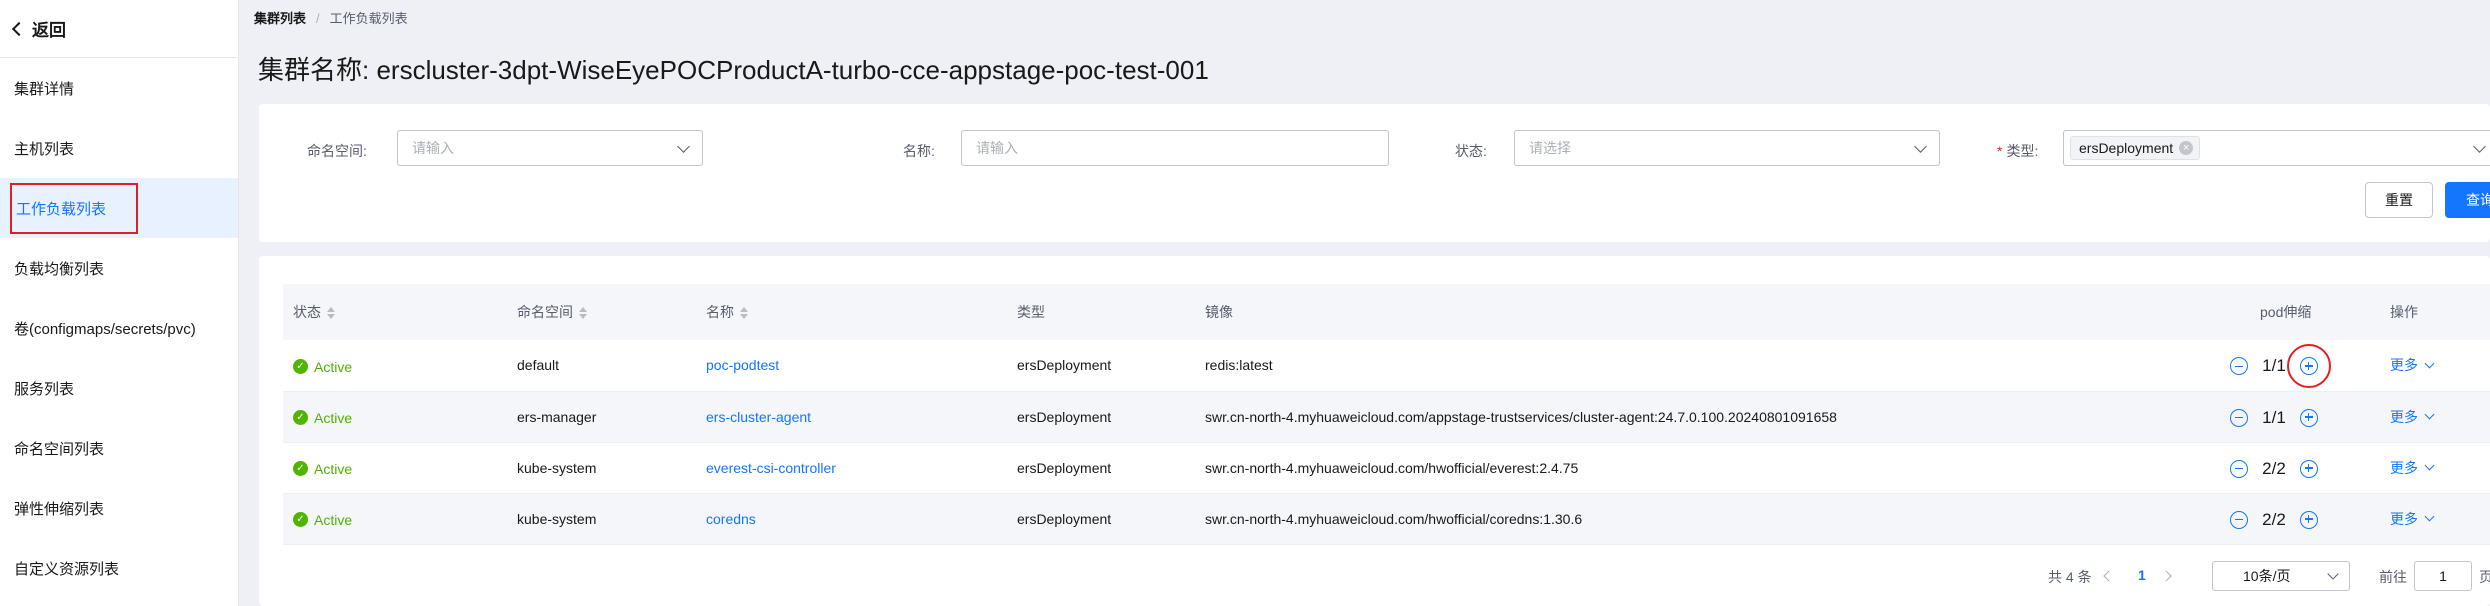  What do you see at coordinates (2109, 576) in the screenshot?
I see `chevron-left-icon` at bounding box center [2109, 576].